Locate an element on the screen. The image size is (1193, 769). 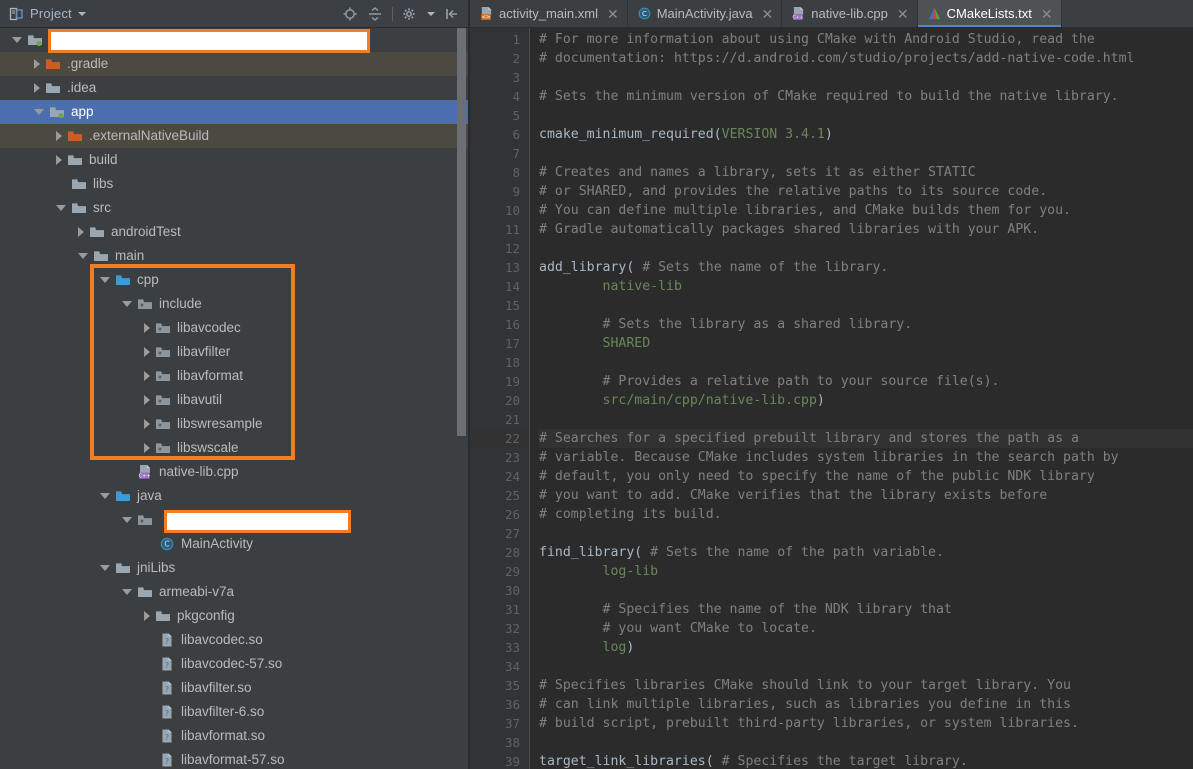
code-line: cmake_minimum_required(VERSION 3.4.1) is located at coordinates (866, 134).